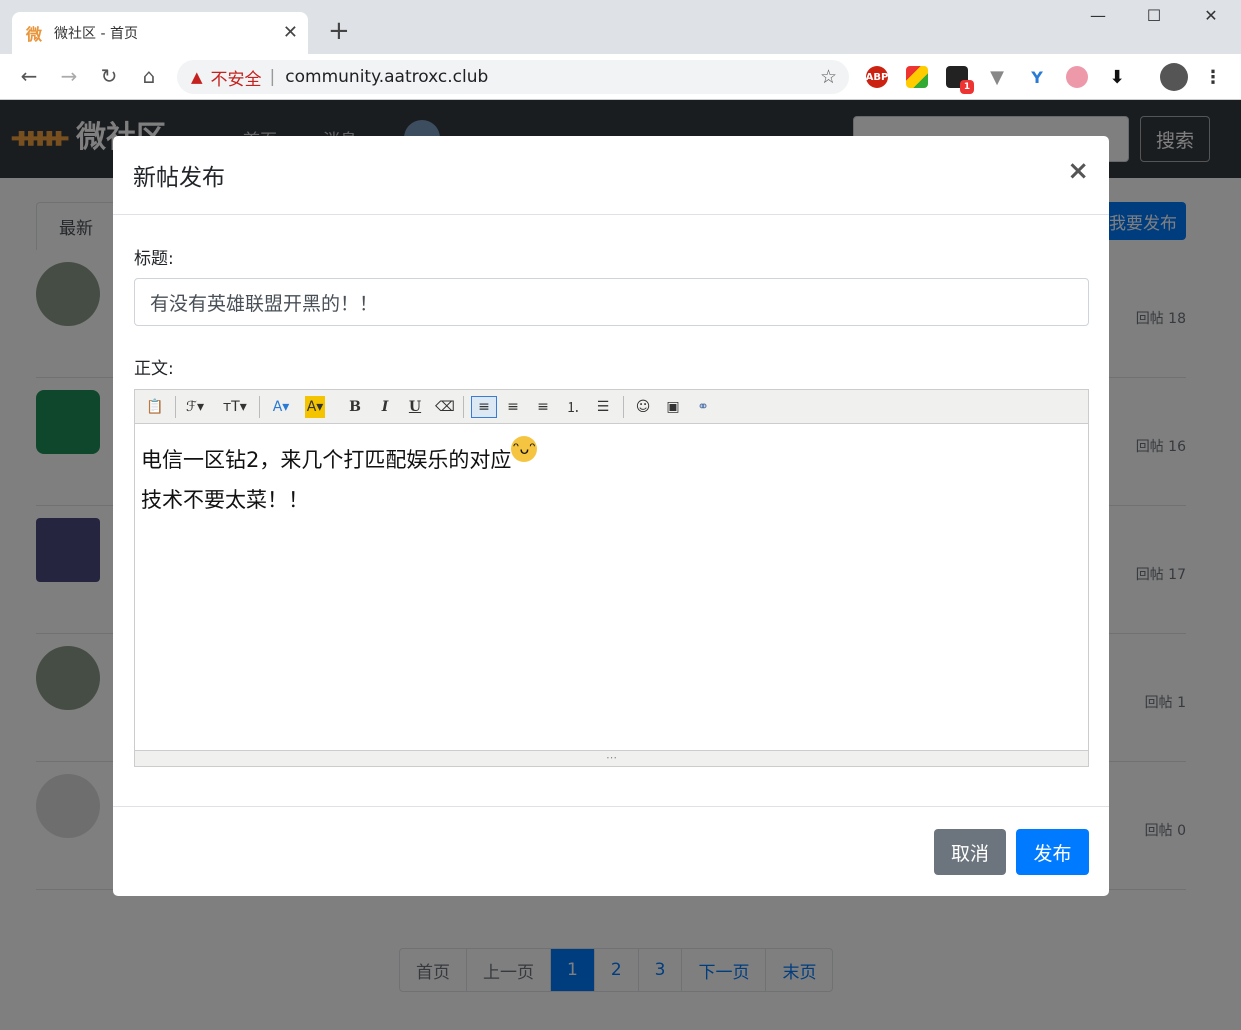  What do you see at coordinates (1117, 77) in the screenshot?
I see `download-icon: ⬇` at bounding box center [1117, 77].